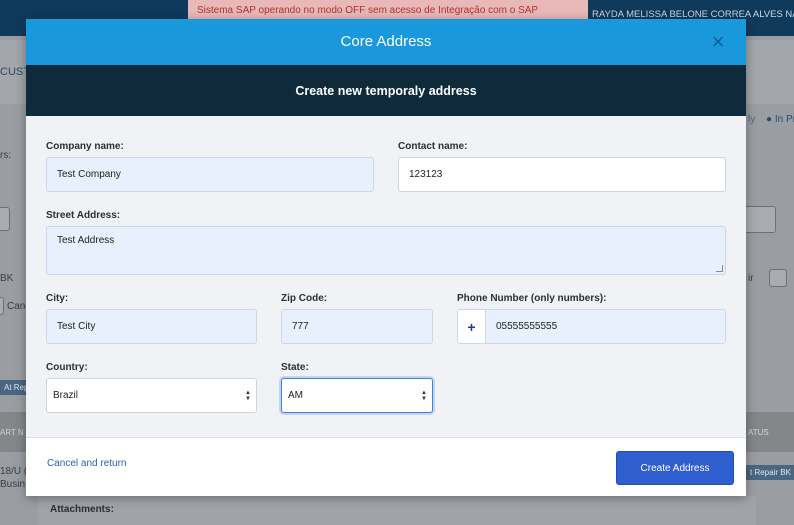  I want to click on bg-fragment-in-pr: ● In Pr, so click(780, 119).